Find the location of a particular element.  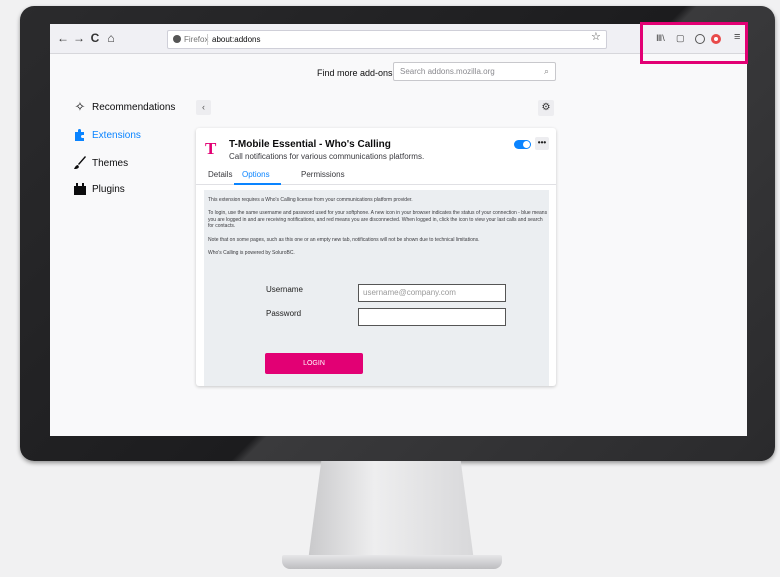

username-placeholder: username@company.com is located at coordinates (409, 292).